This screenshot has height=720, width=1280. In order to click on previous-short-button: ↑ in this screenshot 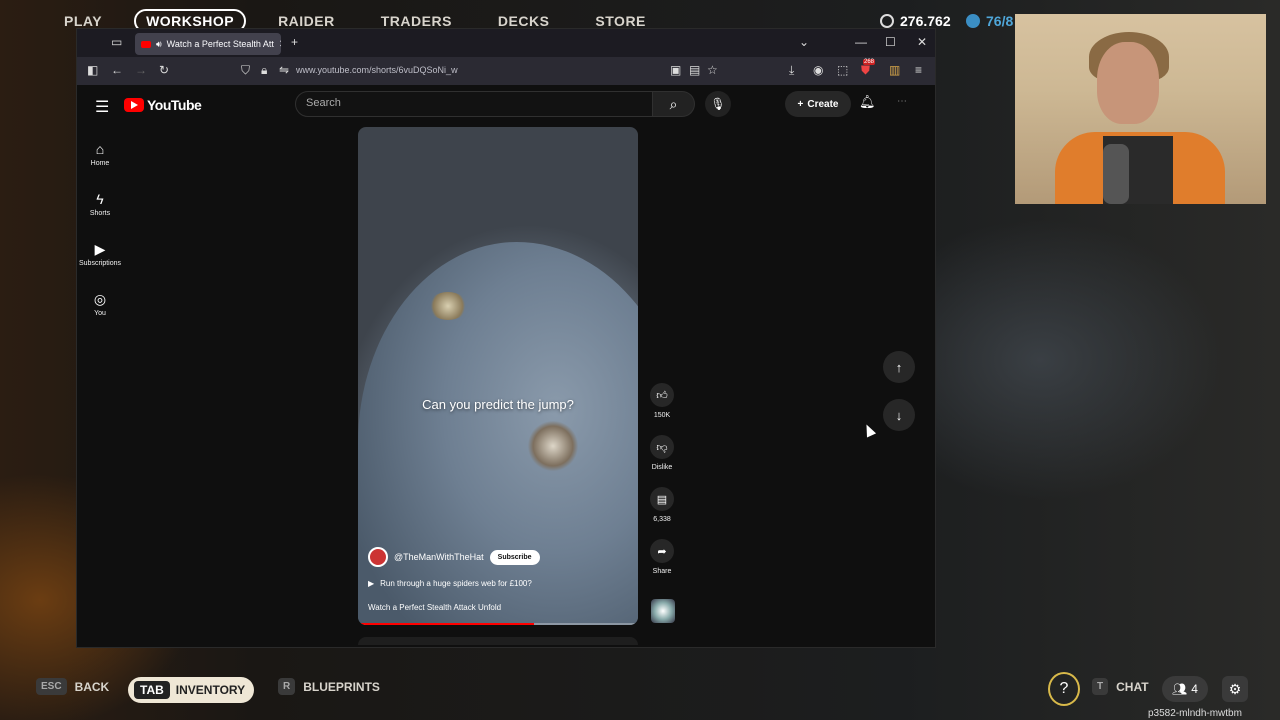, I will do `click(899, 367)`.